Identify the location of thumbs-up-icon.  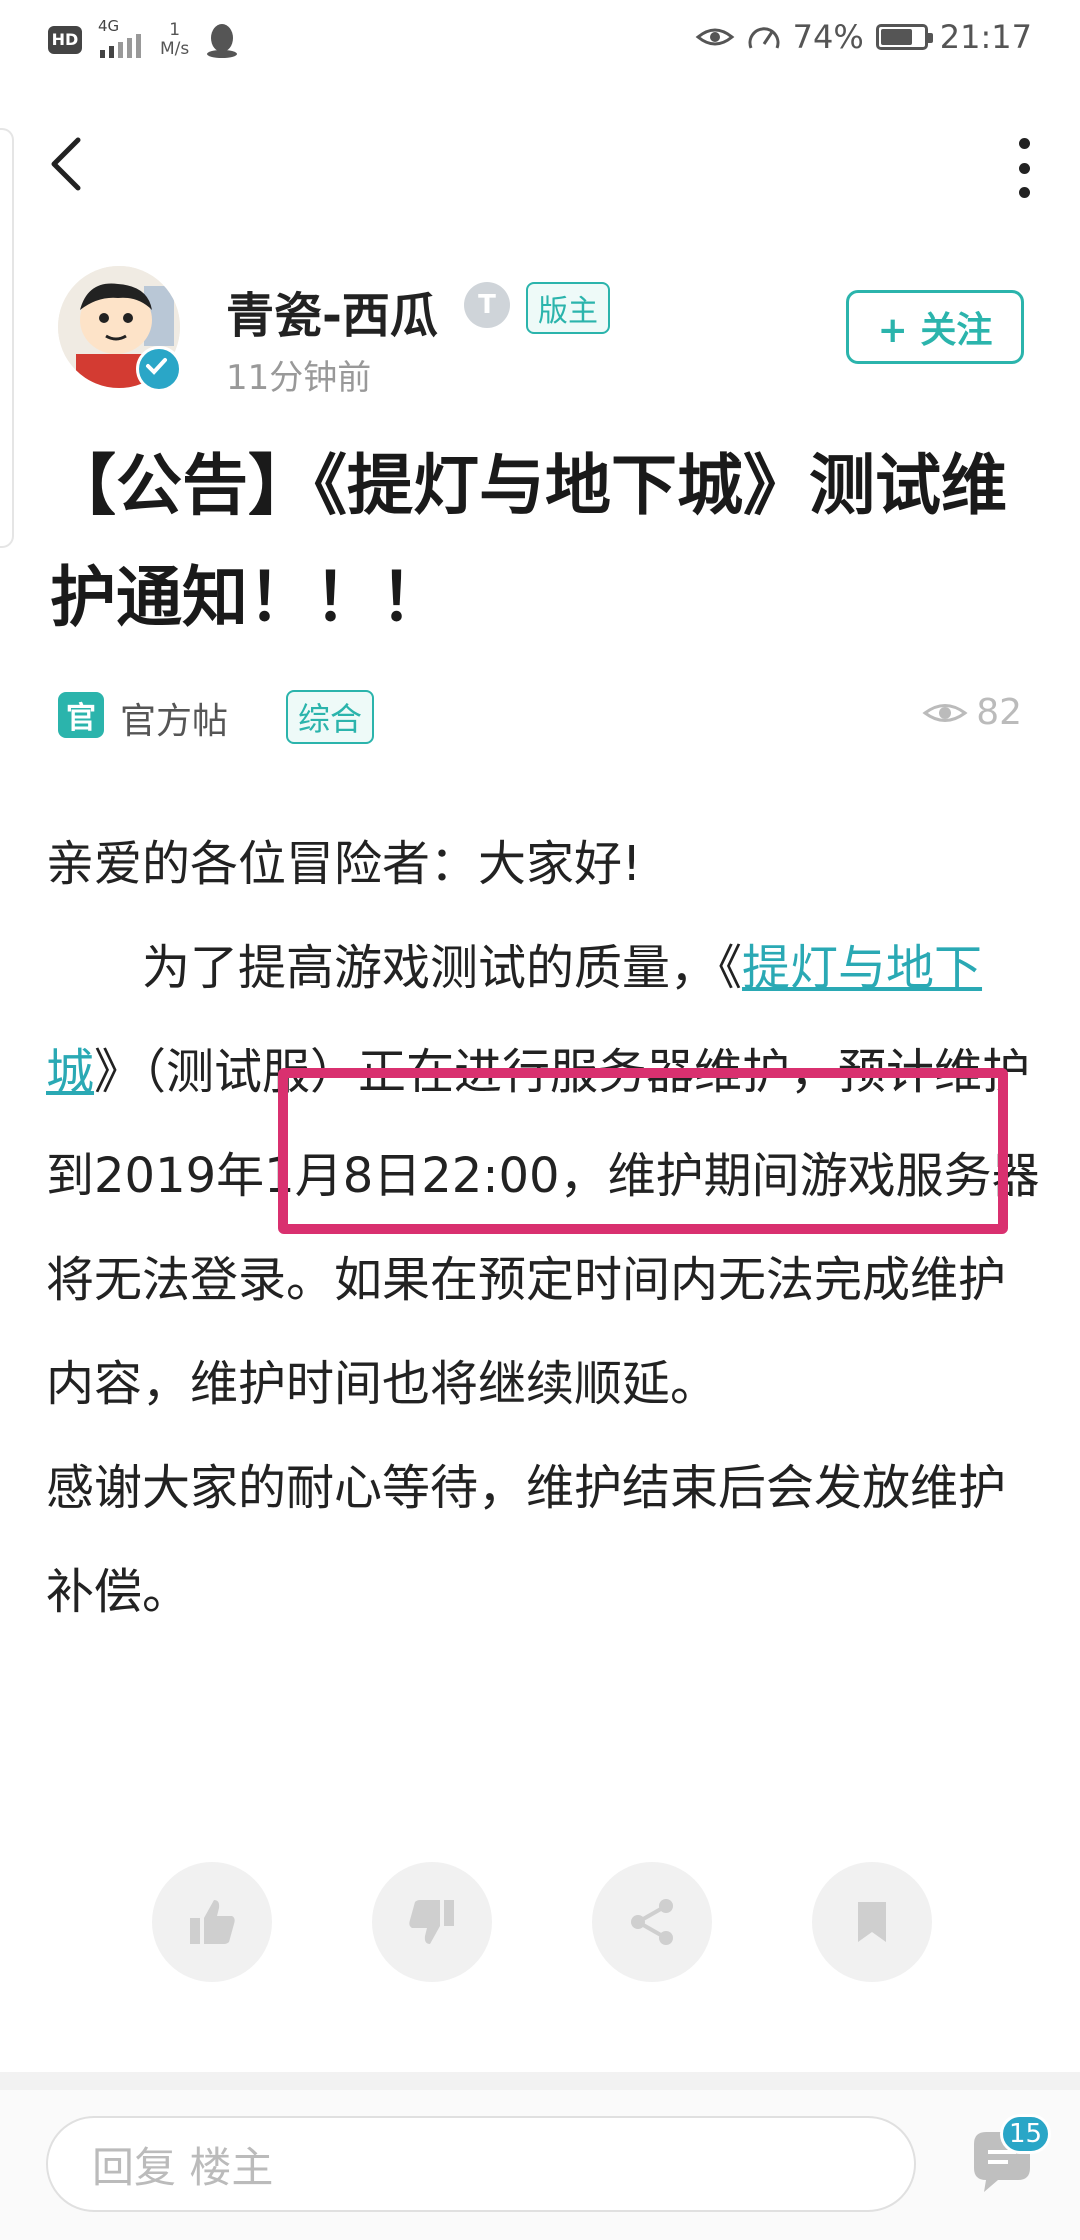
(212, 1922).